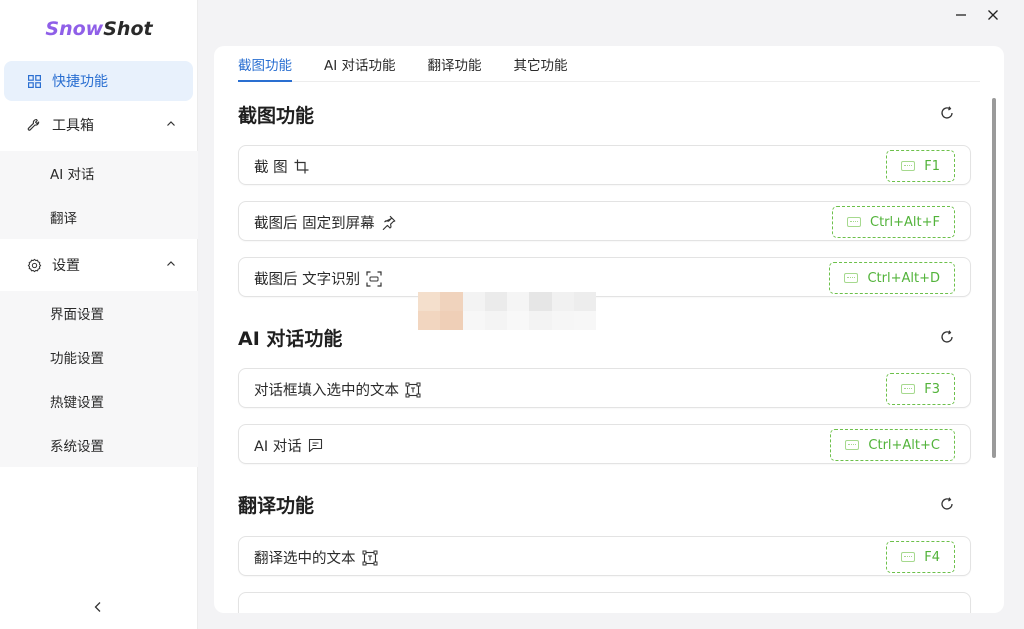 The width and height of the screenshot is (1024, 629). Describe the element at coordinates (604, 444) in the screenshot. I see `shortcut-row: AI 对话 Ctrl+Alt+C` at that location.